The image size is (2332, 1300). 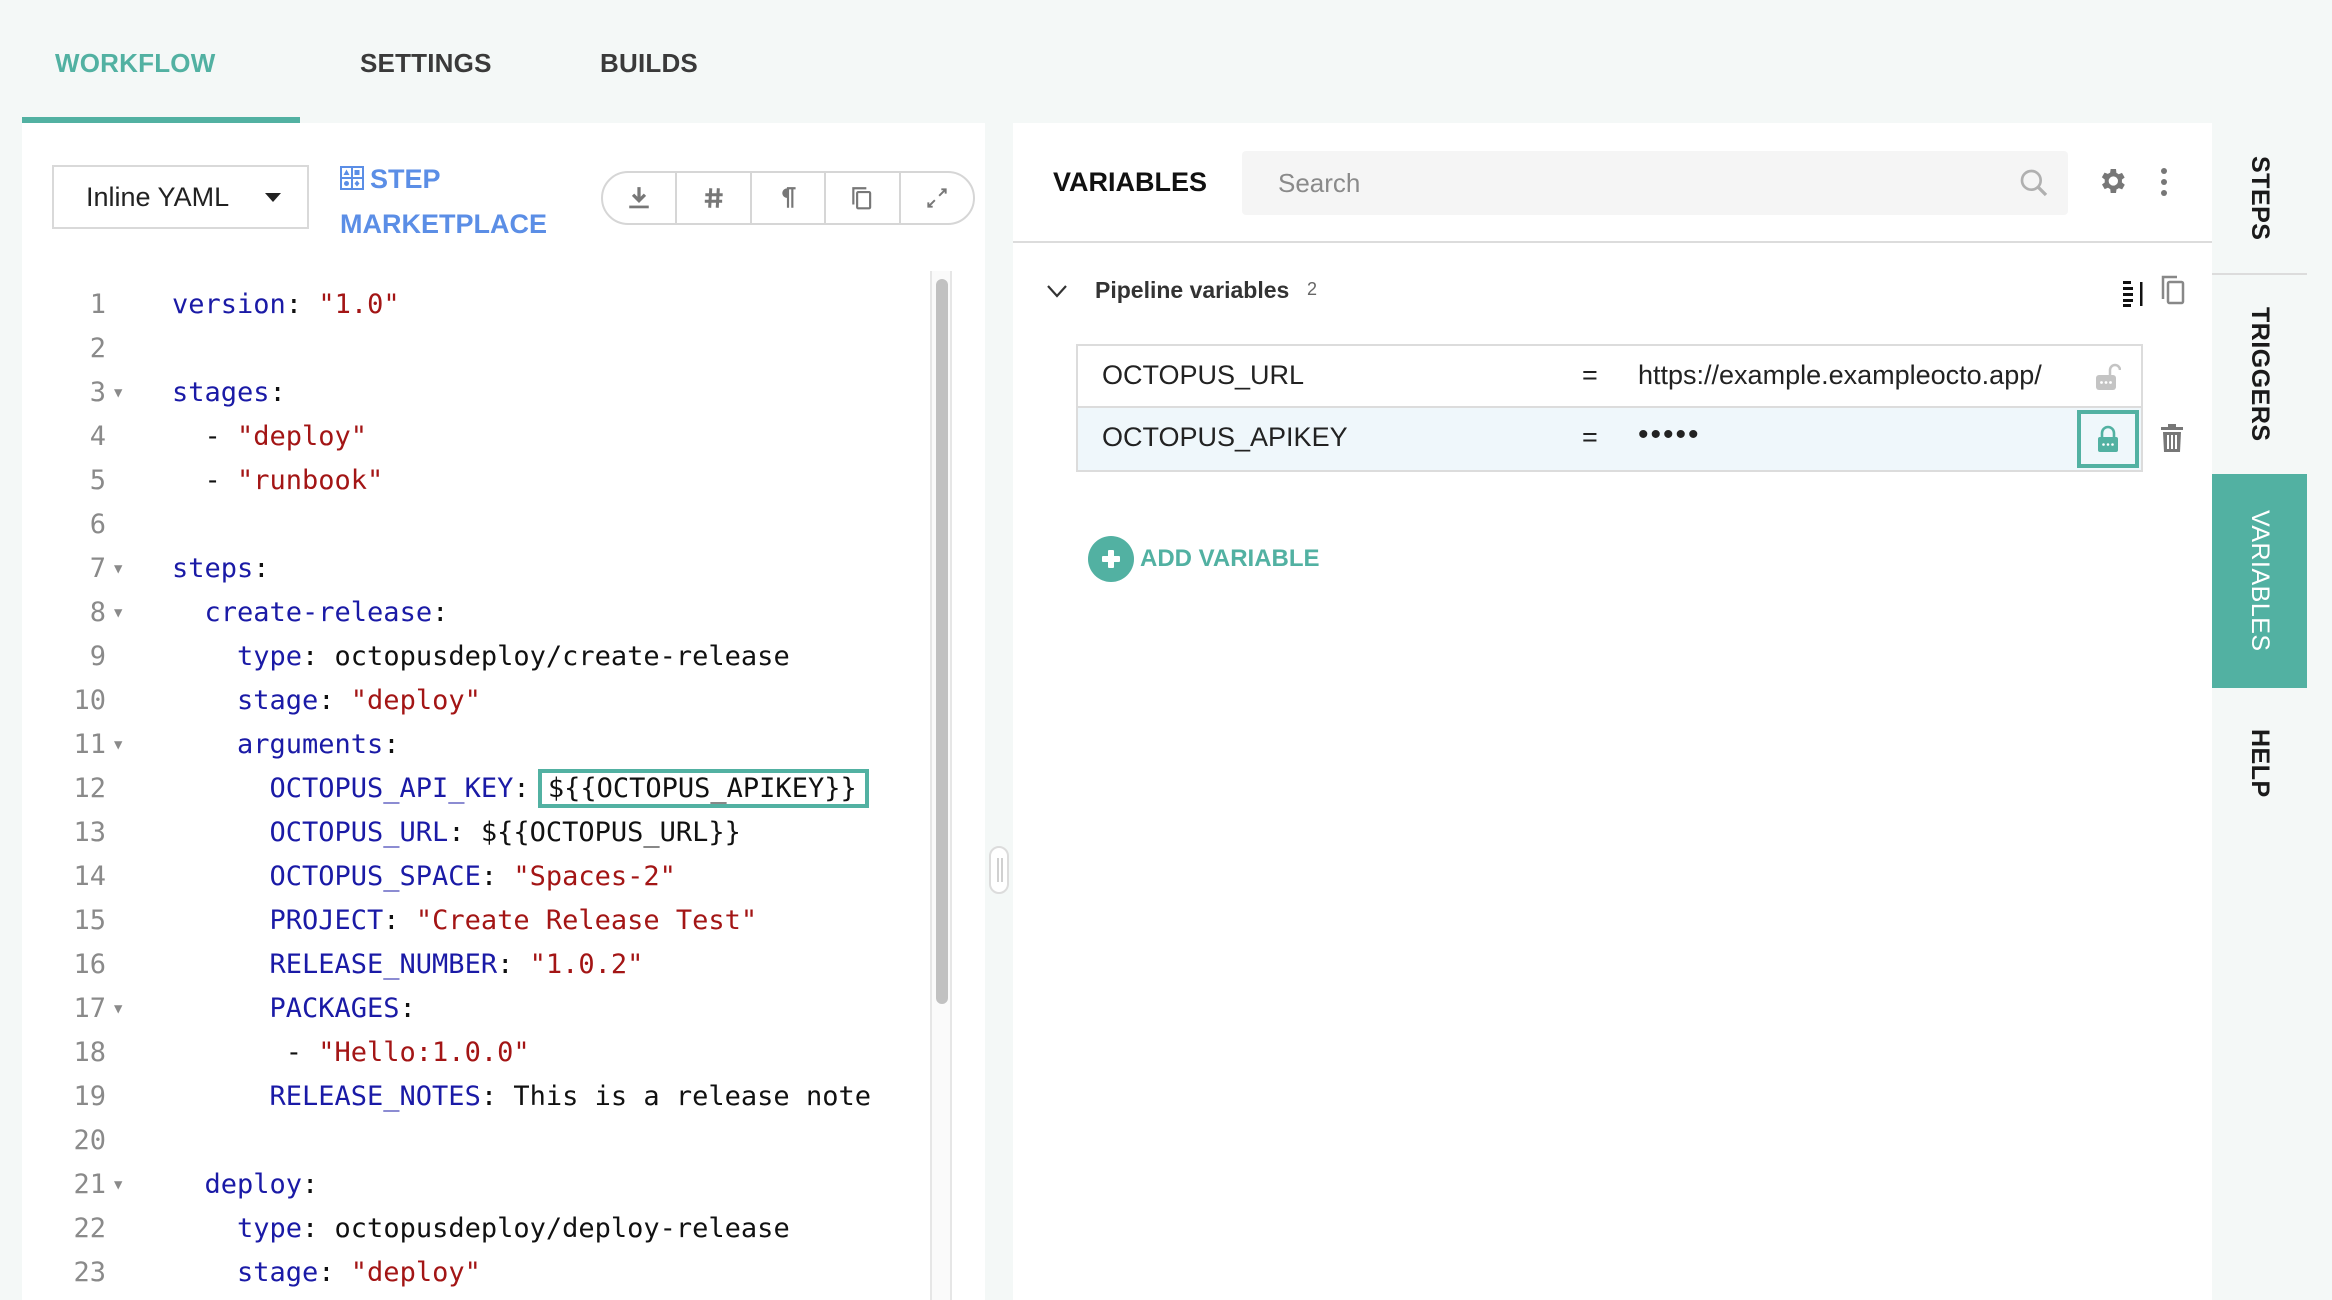 I want to click on yaml-key: deploy, so click(x=253, y=1184).